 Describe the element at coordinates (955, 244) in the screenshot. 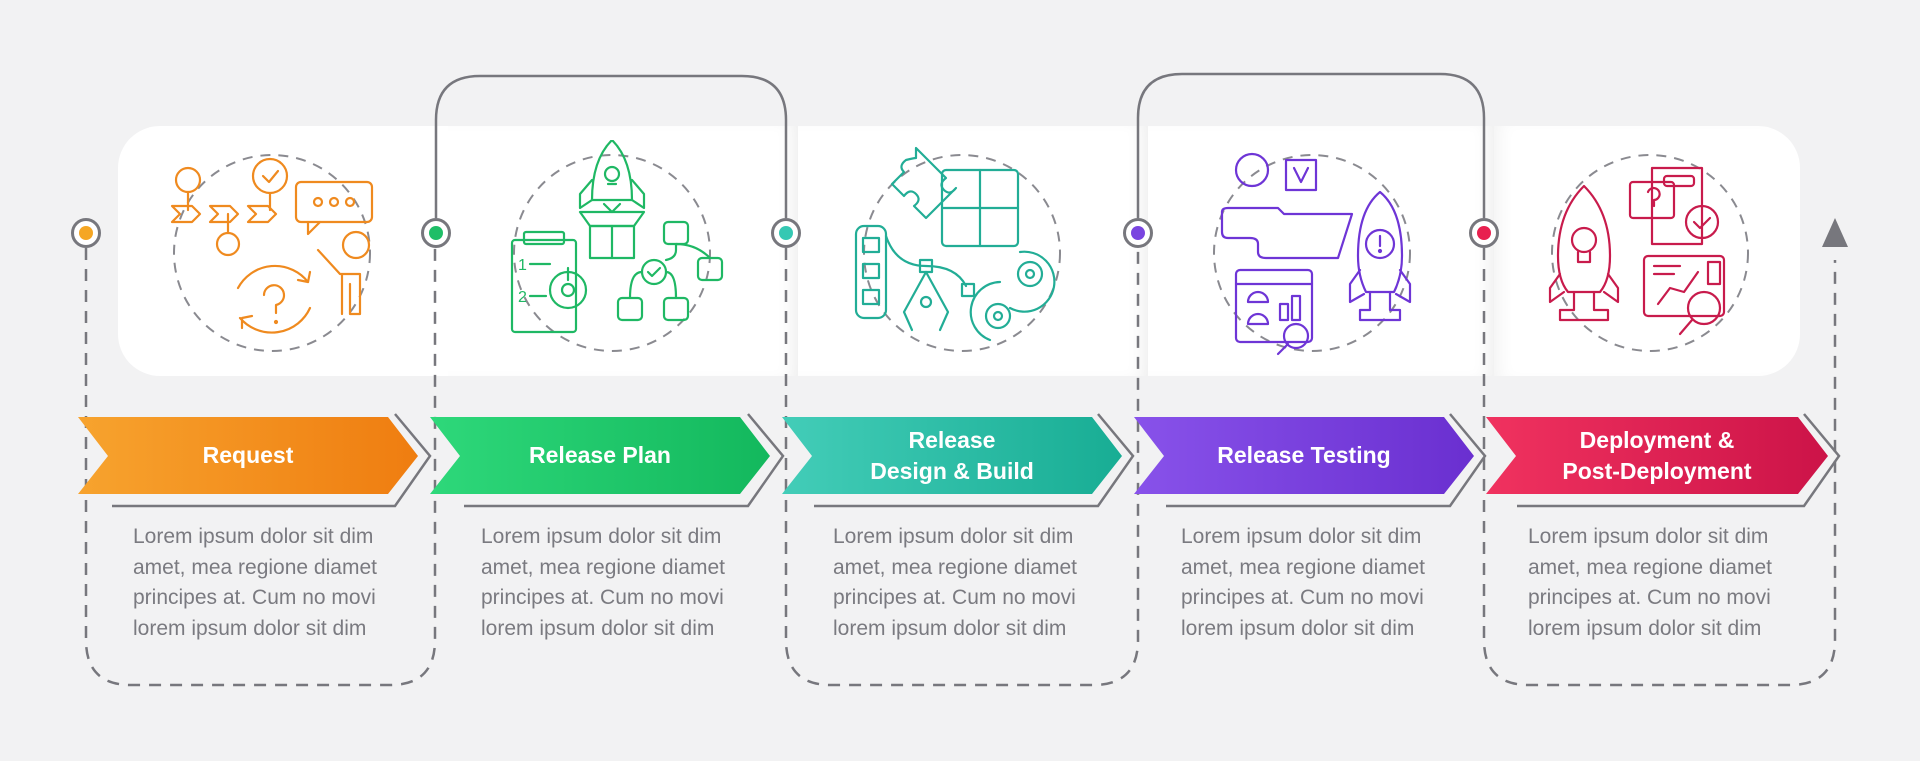

I see `design-build-icon` at that location.